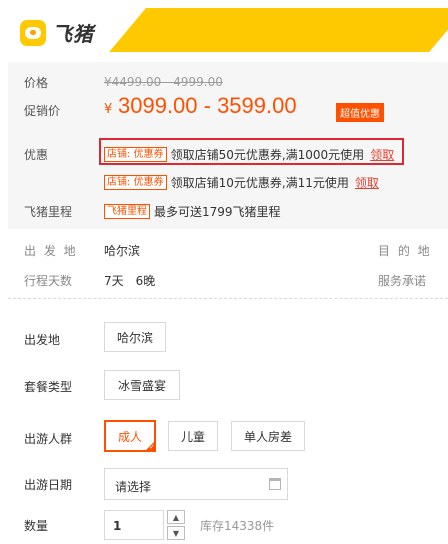 This screenshot has height=544, width=448. I want to click on fliggy-pig-logo-icon, so click(33, 32).